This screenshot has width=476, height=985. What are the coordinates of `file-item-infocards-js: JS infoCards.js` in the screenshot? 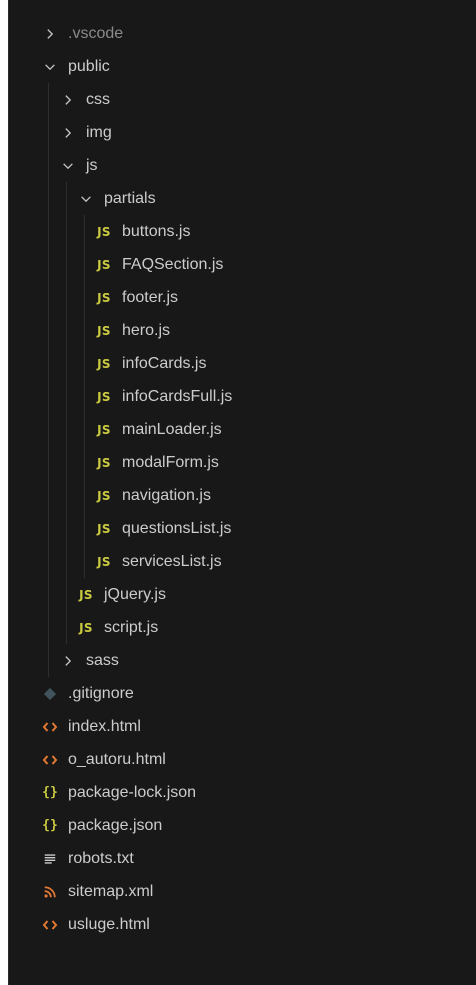 It's located at (242, 363).